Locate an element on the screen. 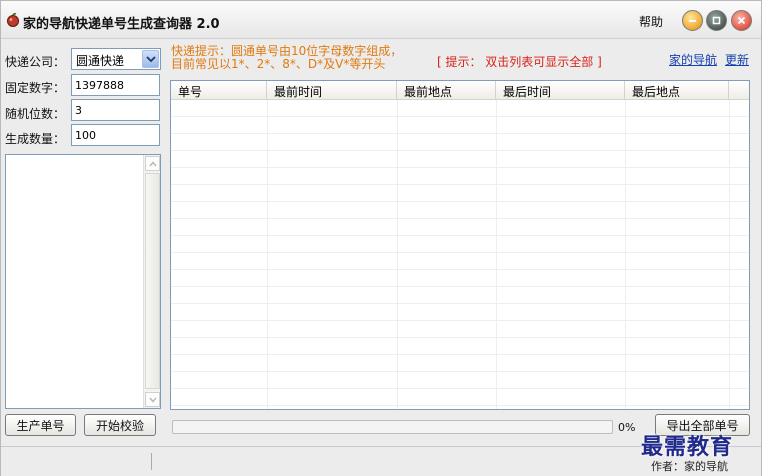  company-select: 圆通快递 is located at coordinates (116, 59).